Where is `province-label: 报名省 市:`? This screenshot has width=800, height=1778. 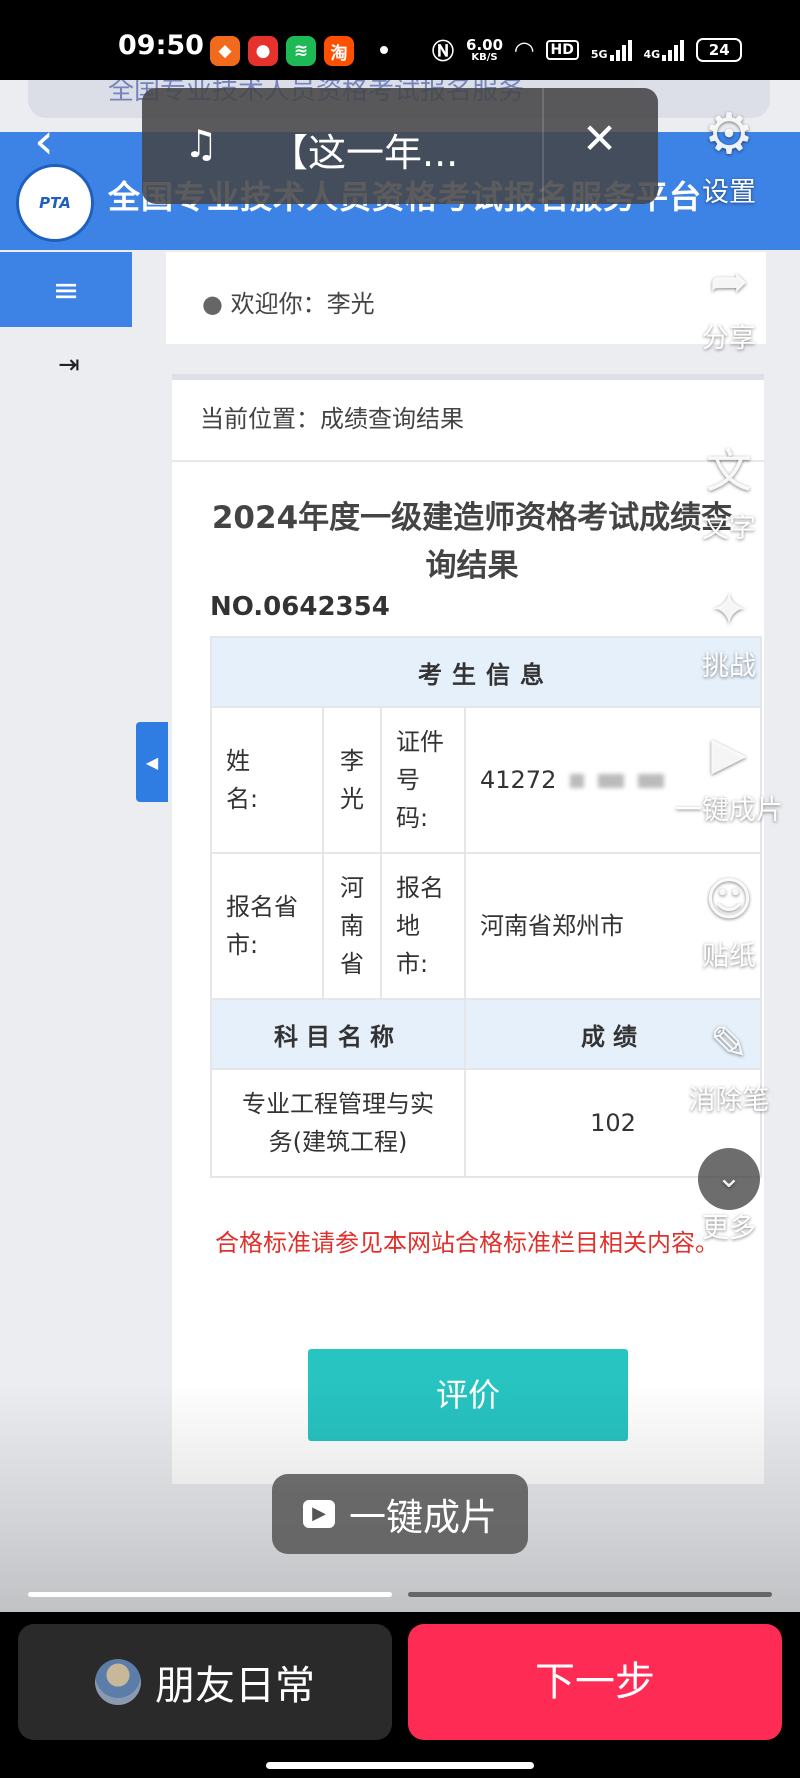
province-label: 报名省 市: is located at coordinates (267, 926).